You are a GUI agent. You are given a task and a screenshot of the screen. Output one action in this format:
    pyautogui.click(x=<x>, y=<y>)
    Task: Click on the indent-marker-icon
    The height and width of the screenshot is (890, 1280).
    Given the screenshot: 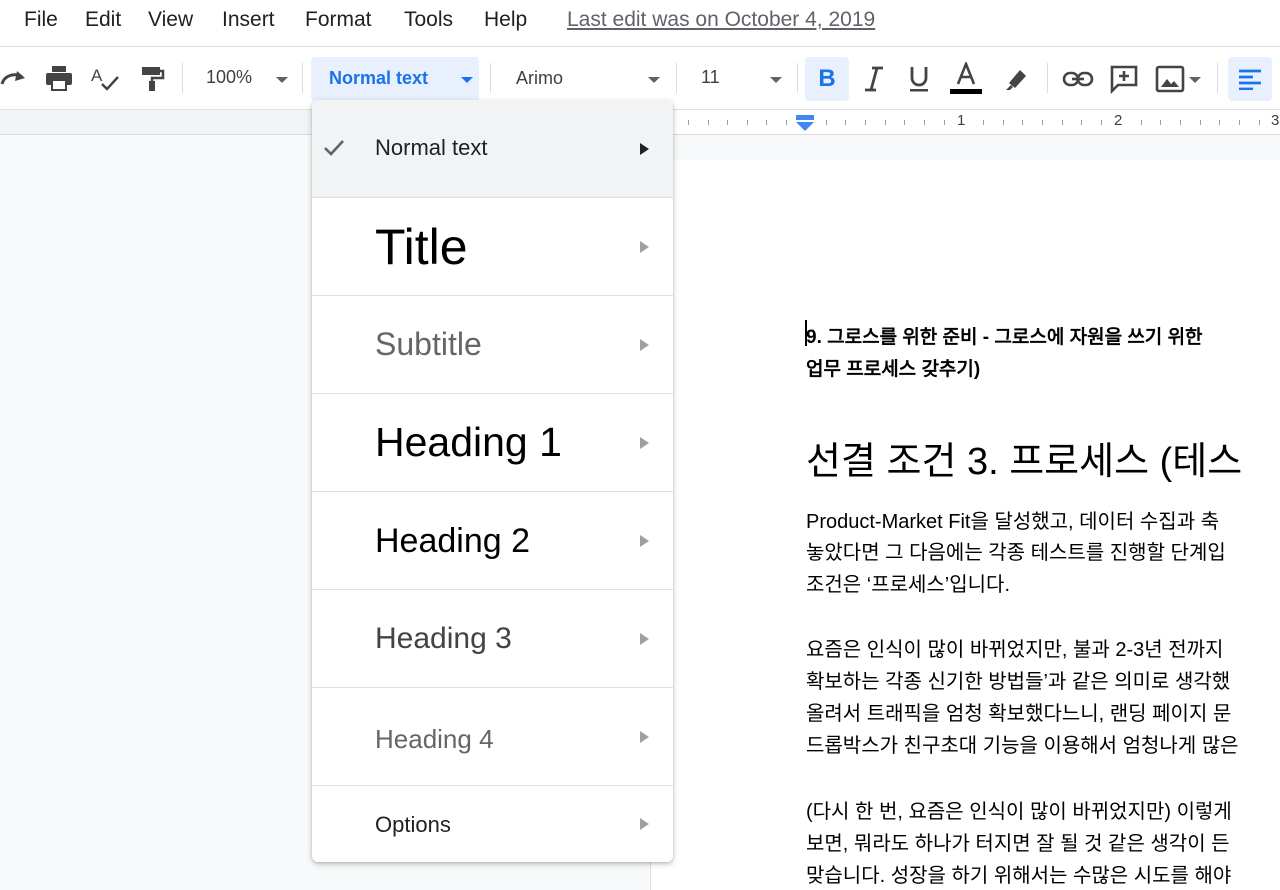 What is the action you would take?
    pyautogui.click(x=805, y=125)
    